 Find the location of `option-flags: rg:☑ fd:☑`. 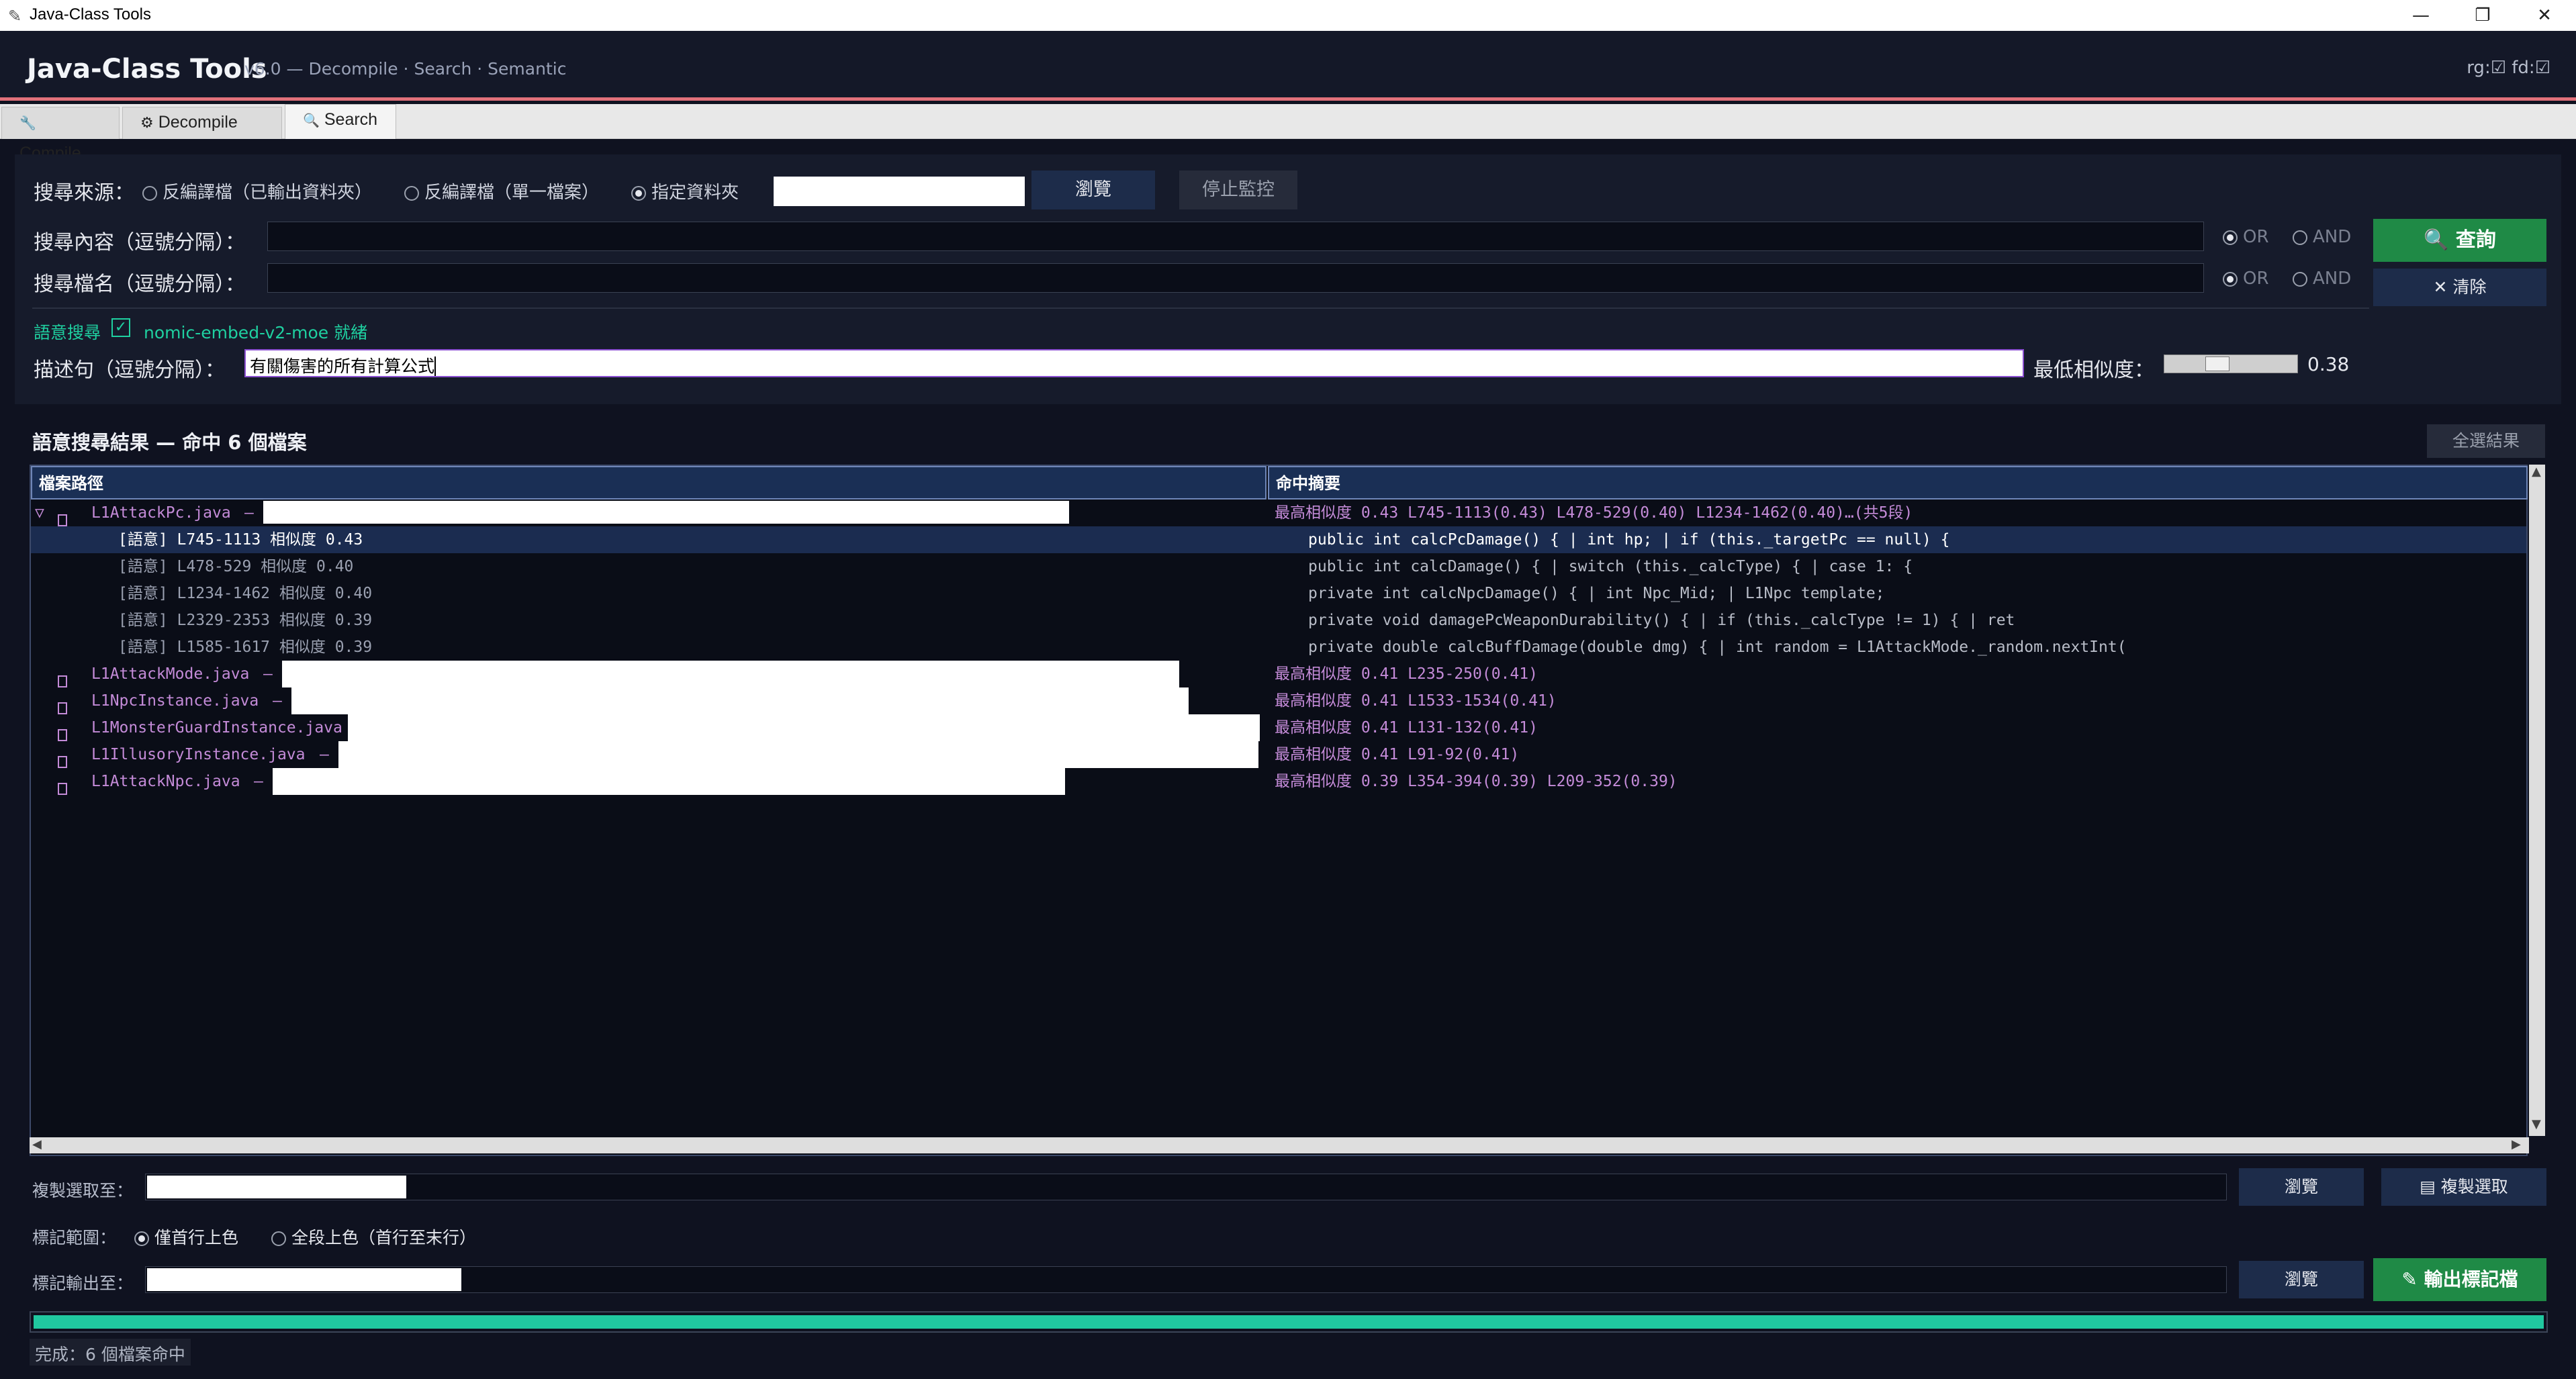

option-flags: rg:☑ fd:☑ is located at coordinates (2508, 68).